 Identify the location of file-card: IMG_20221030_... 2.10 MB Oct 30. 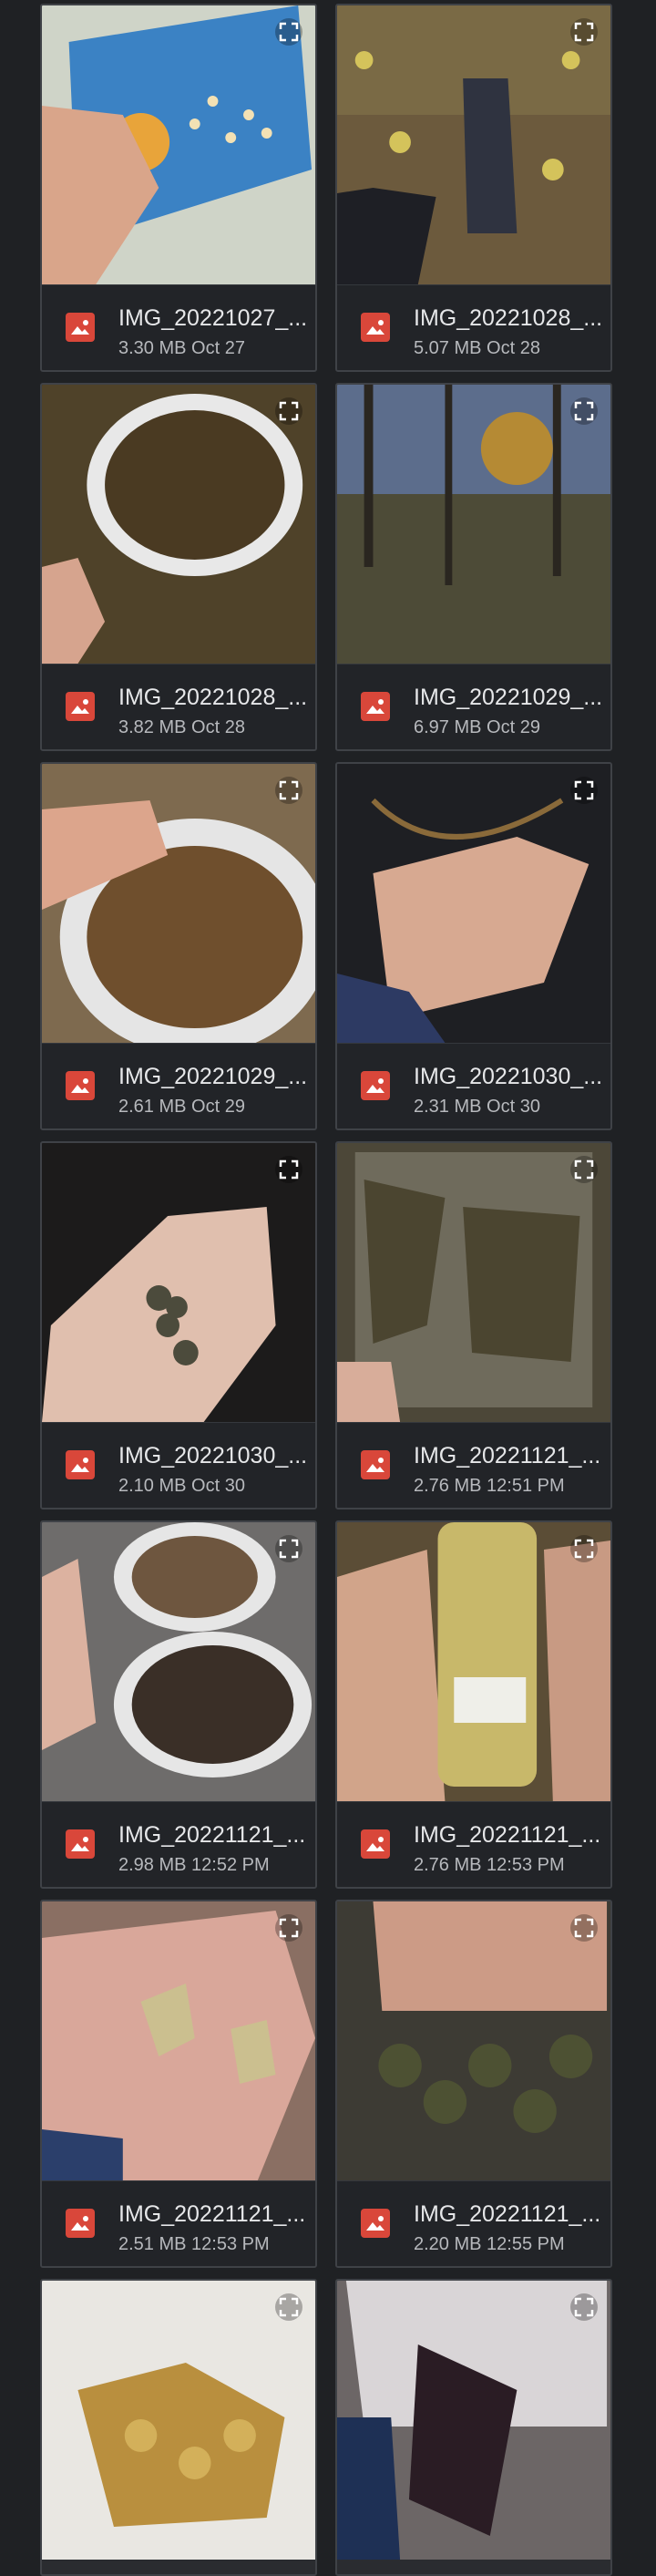
(179, 1325).